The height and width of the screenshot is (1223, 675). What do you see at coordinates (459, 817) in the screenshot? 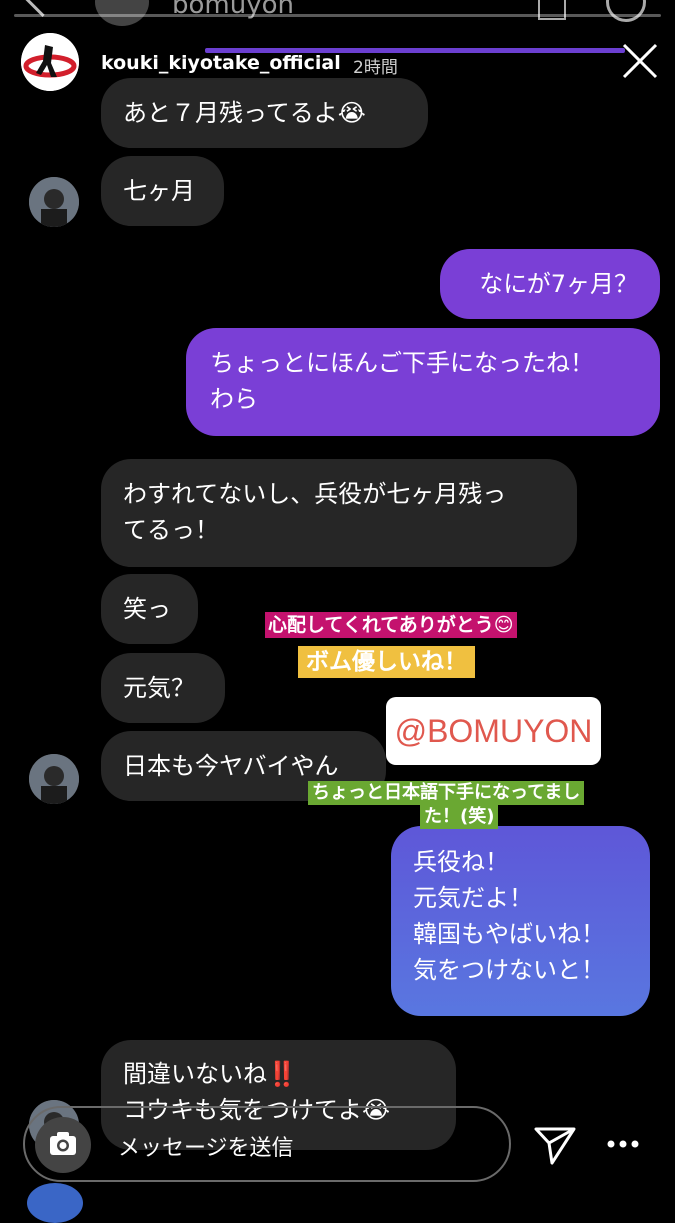
I see `text-sticker-green-line2: た！(笑)` at bounding box center [459, 817].